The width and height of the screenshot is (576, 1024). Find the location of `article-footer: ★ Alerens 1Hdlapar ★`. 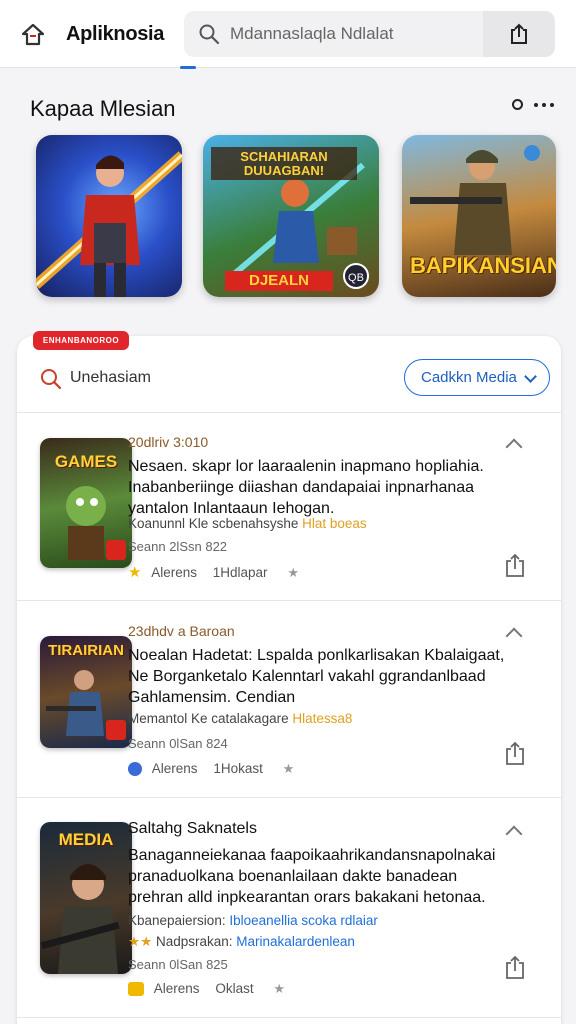

article-footer: ★ Alerens 1Hdlapar ★ is located at coordinates (213, 572).